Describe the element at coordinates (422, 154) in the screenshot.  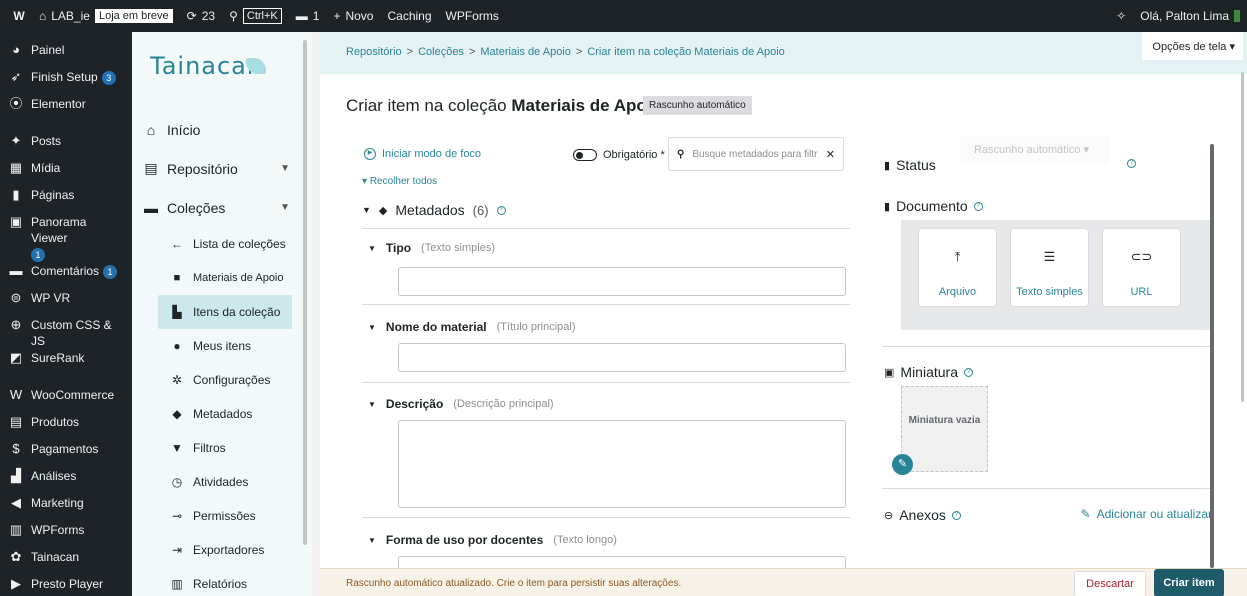
I see `focus-mode-button: ▶ Iniciar modo de foco` at that location.